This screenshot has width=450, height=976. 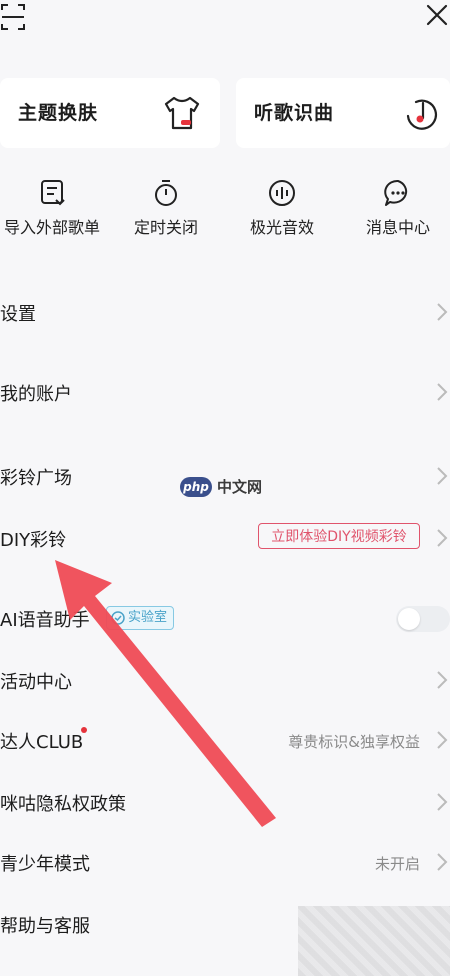 I want to click on menu-row-teen-mode: 青少年模式 未开启, so click(x=225, y=862).